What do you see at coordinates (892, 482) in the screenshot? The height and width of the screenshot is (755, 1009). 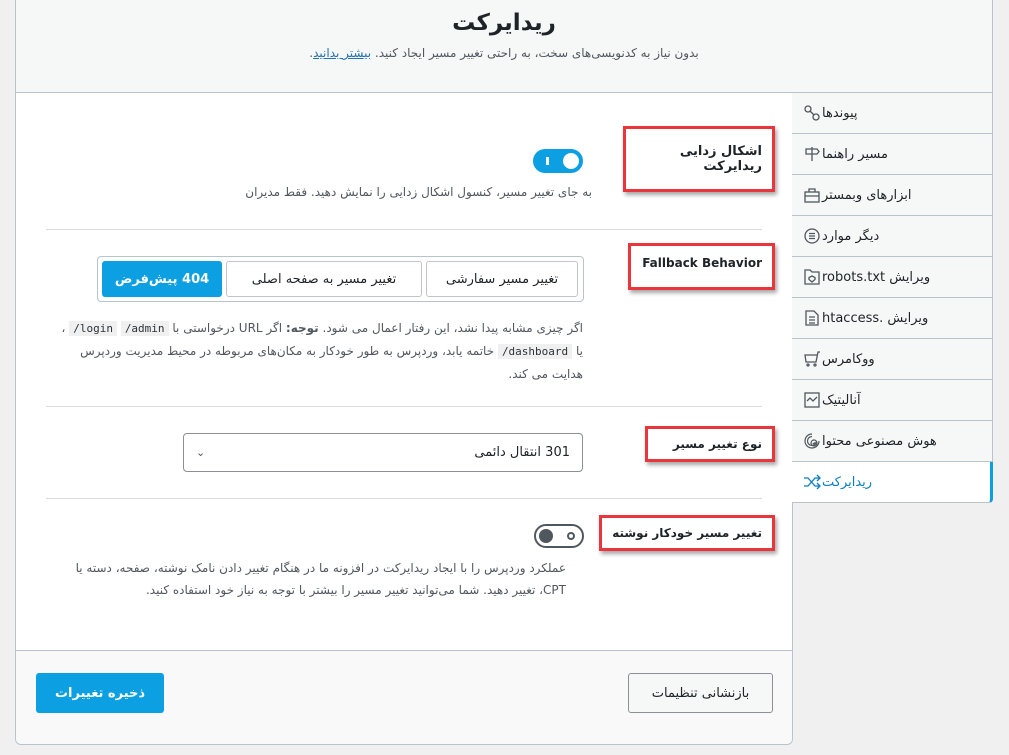 I see `sidebar-item-redirect: ریدایرکت` at bounding box center [892, 482].